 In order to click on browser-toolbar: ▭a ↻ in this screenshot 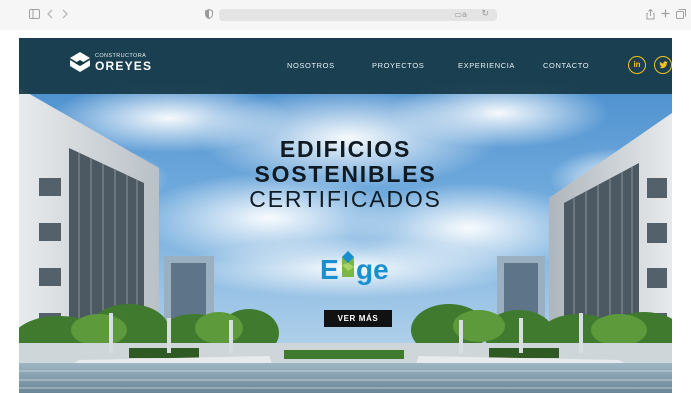, I will do `click(345, 15)`.